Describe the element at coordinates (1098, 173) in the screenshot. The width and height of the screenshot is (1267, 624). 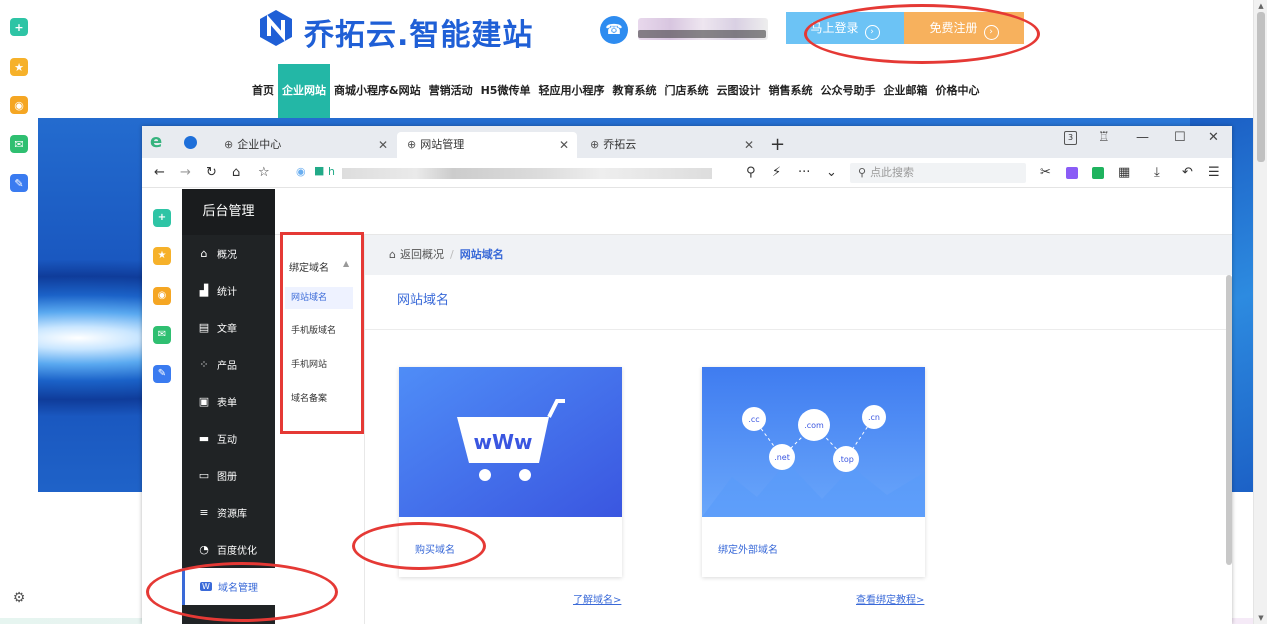
I see `wechat-ext-icon` at that location.